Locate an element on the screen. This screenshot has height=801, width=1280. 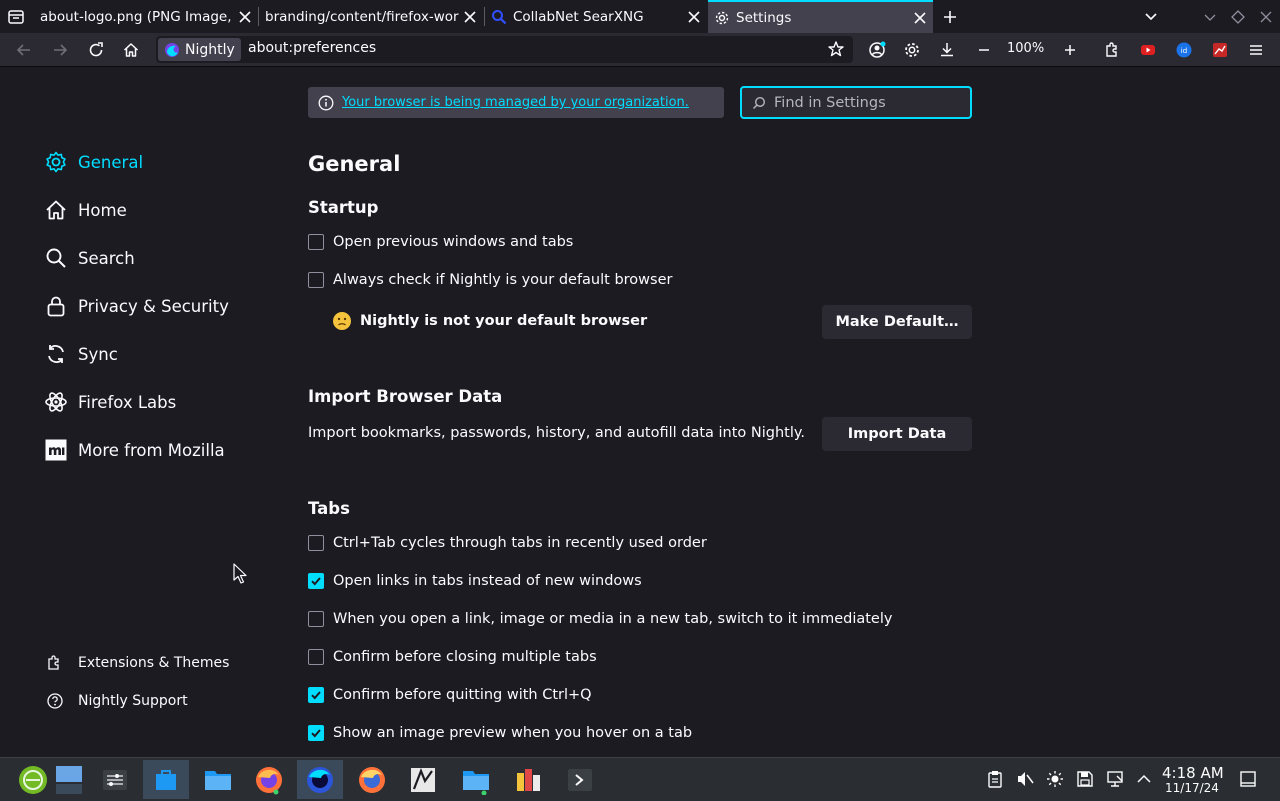
sidebar-item-general: General is located at coordinates (93, 162).